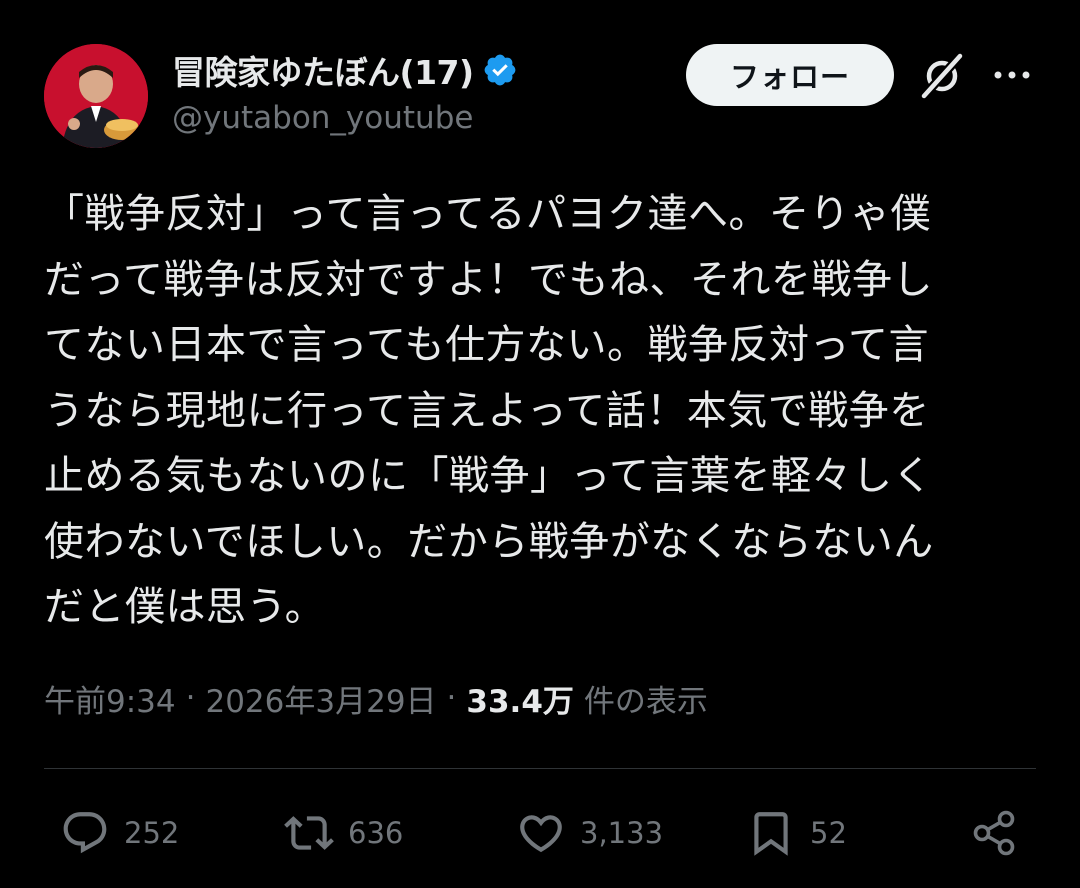 The width and height of the screenshot is (1080, 888). I want to click on avatar-image, so click(96, 96).